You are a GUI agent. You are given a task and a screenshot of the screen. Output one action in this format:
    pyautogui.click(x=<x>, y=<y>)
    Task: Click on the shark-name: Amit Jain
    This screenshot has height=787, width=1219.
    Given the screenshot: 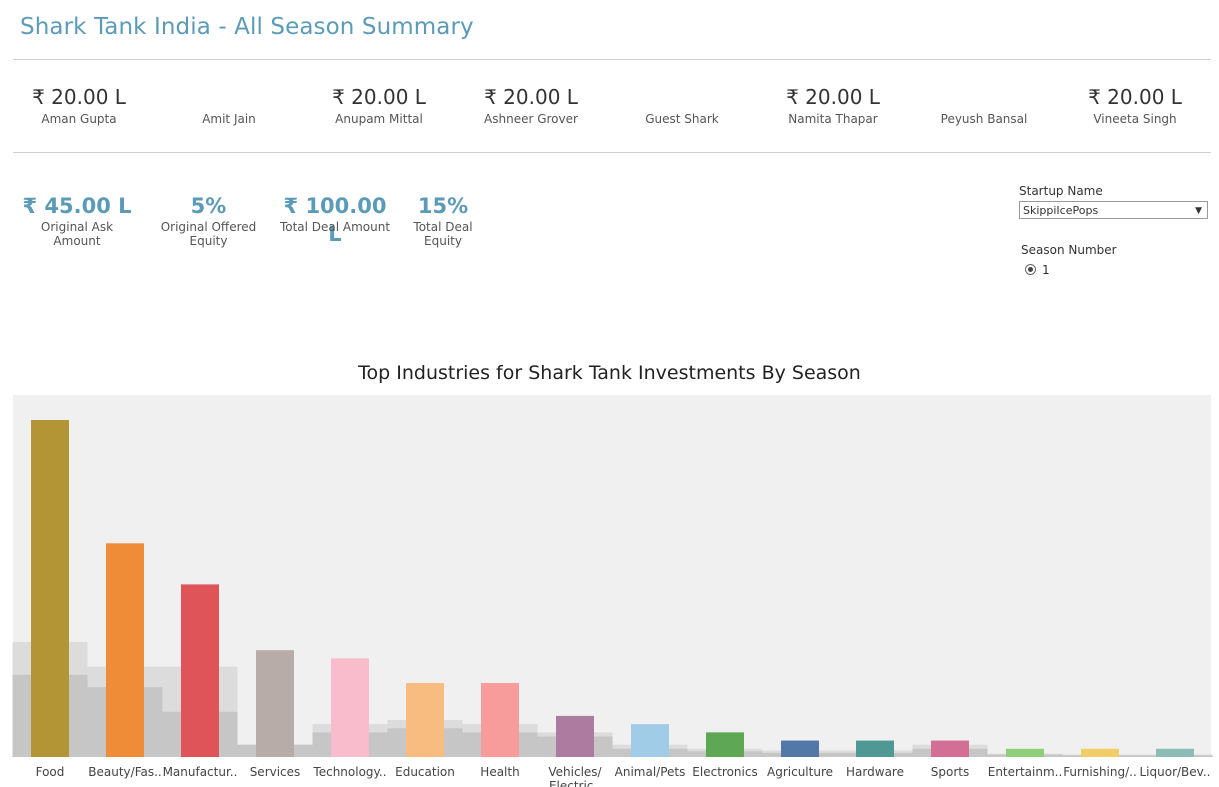 What is the action you would take?
    pyautogui.click(x=229, y=119)
    